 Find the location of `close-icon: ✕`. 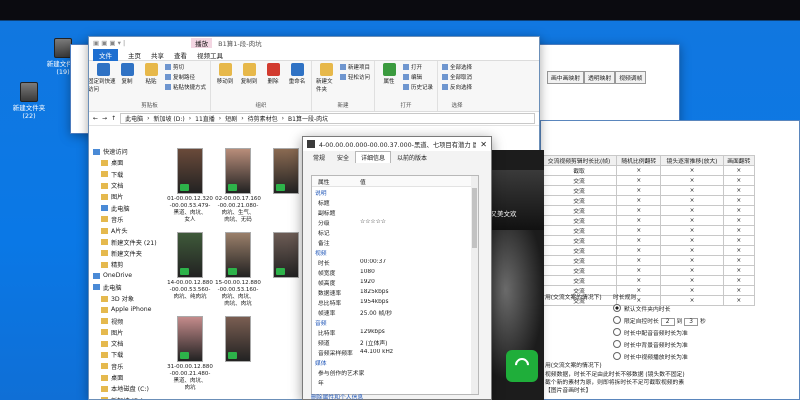

close-icon: ✕ is located at coordinates (483, 144).